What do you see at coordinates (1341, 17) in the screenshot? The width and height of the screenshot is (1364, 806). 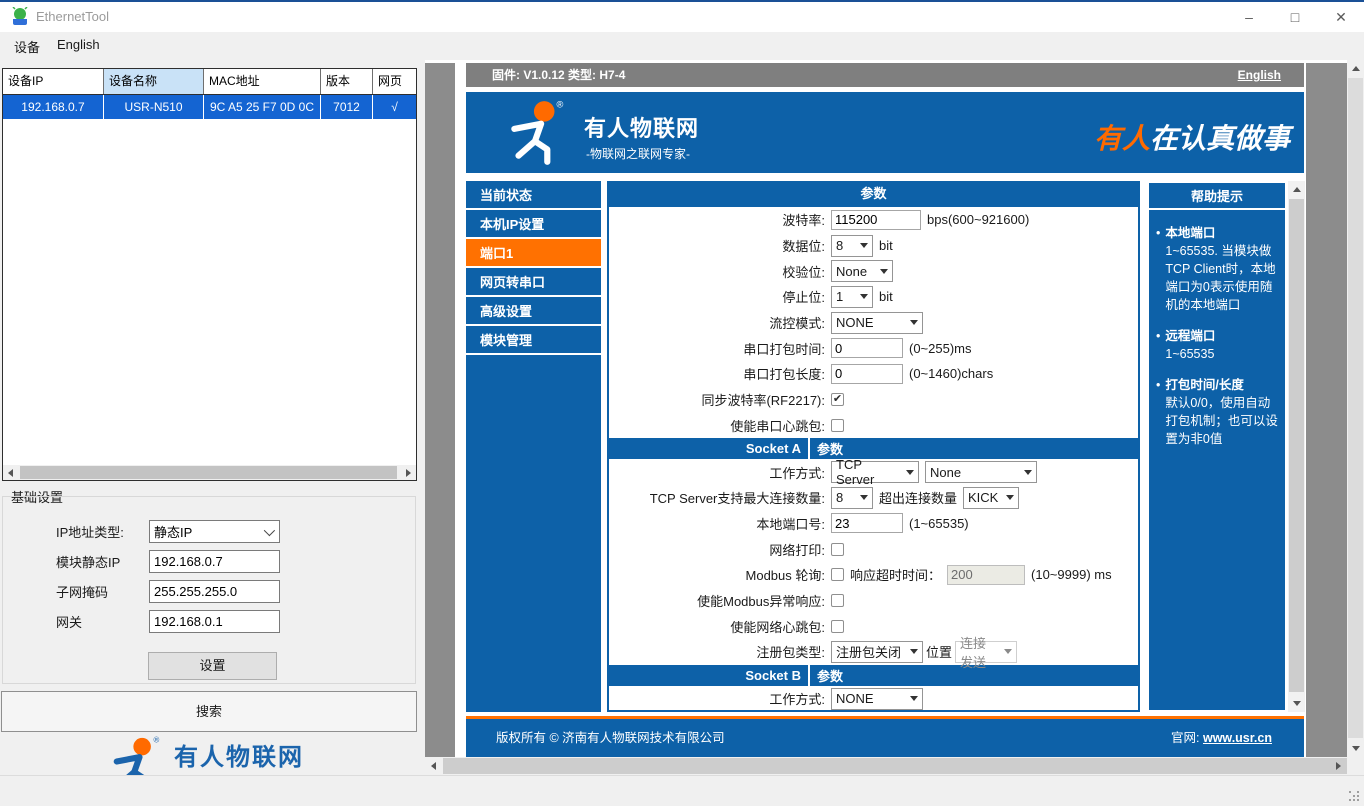 I see `close-button: ✕` at bounding box center [1341, 17].